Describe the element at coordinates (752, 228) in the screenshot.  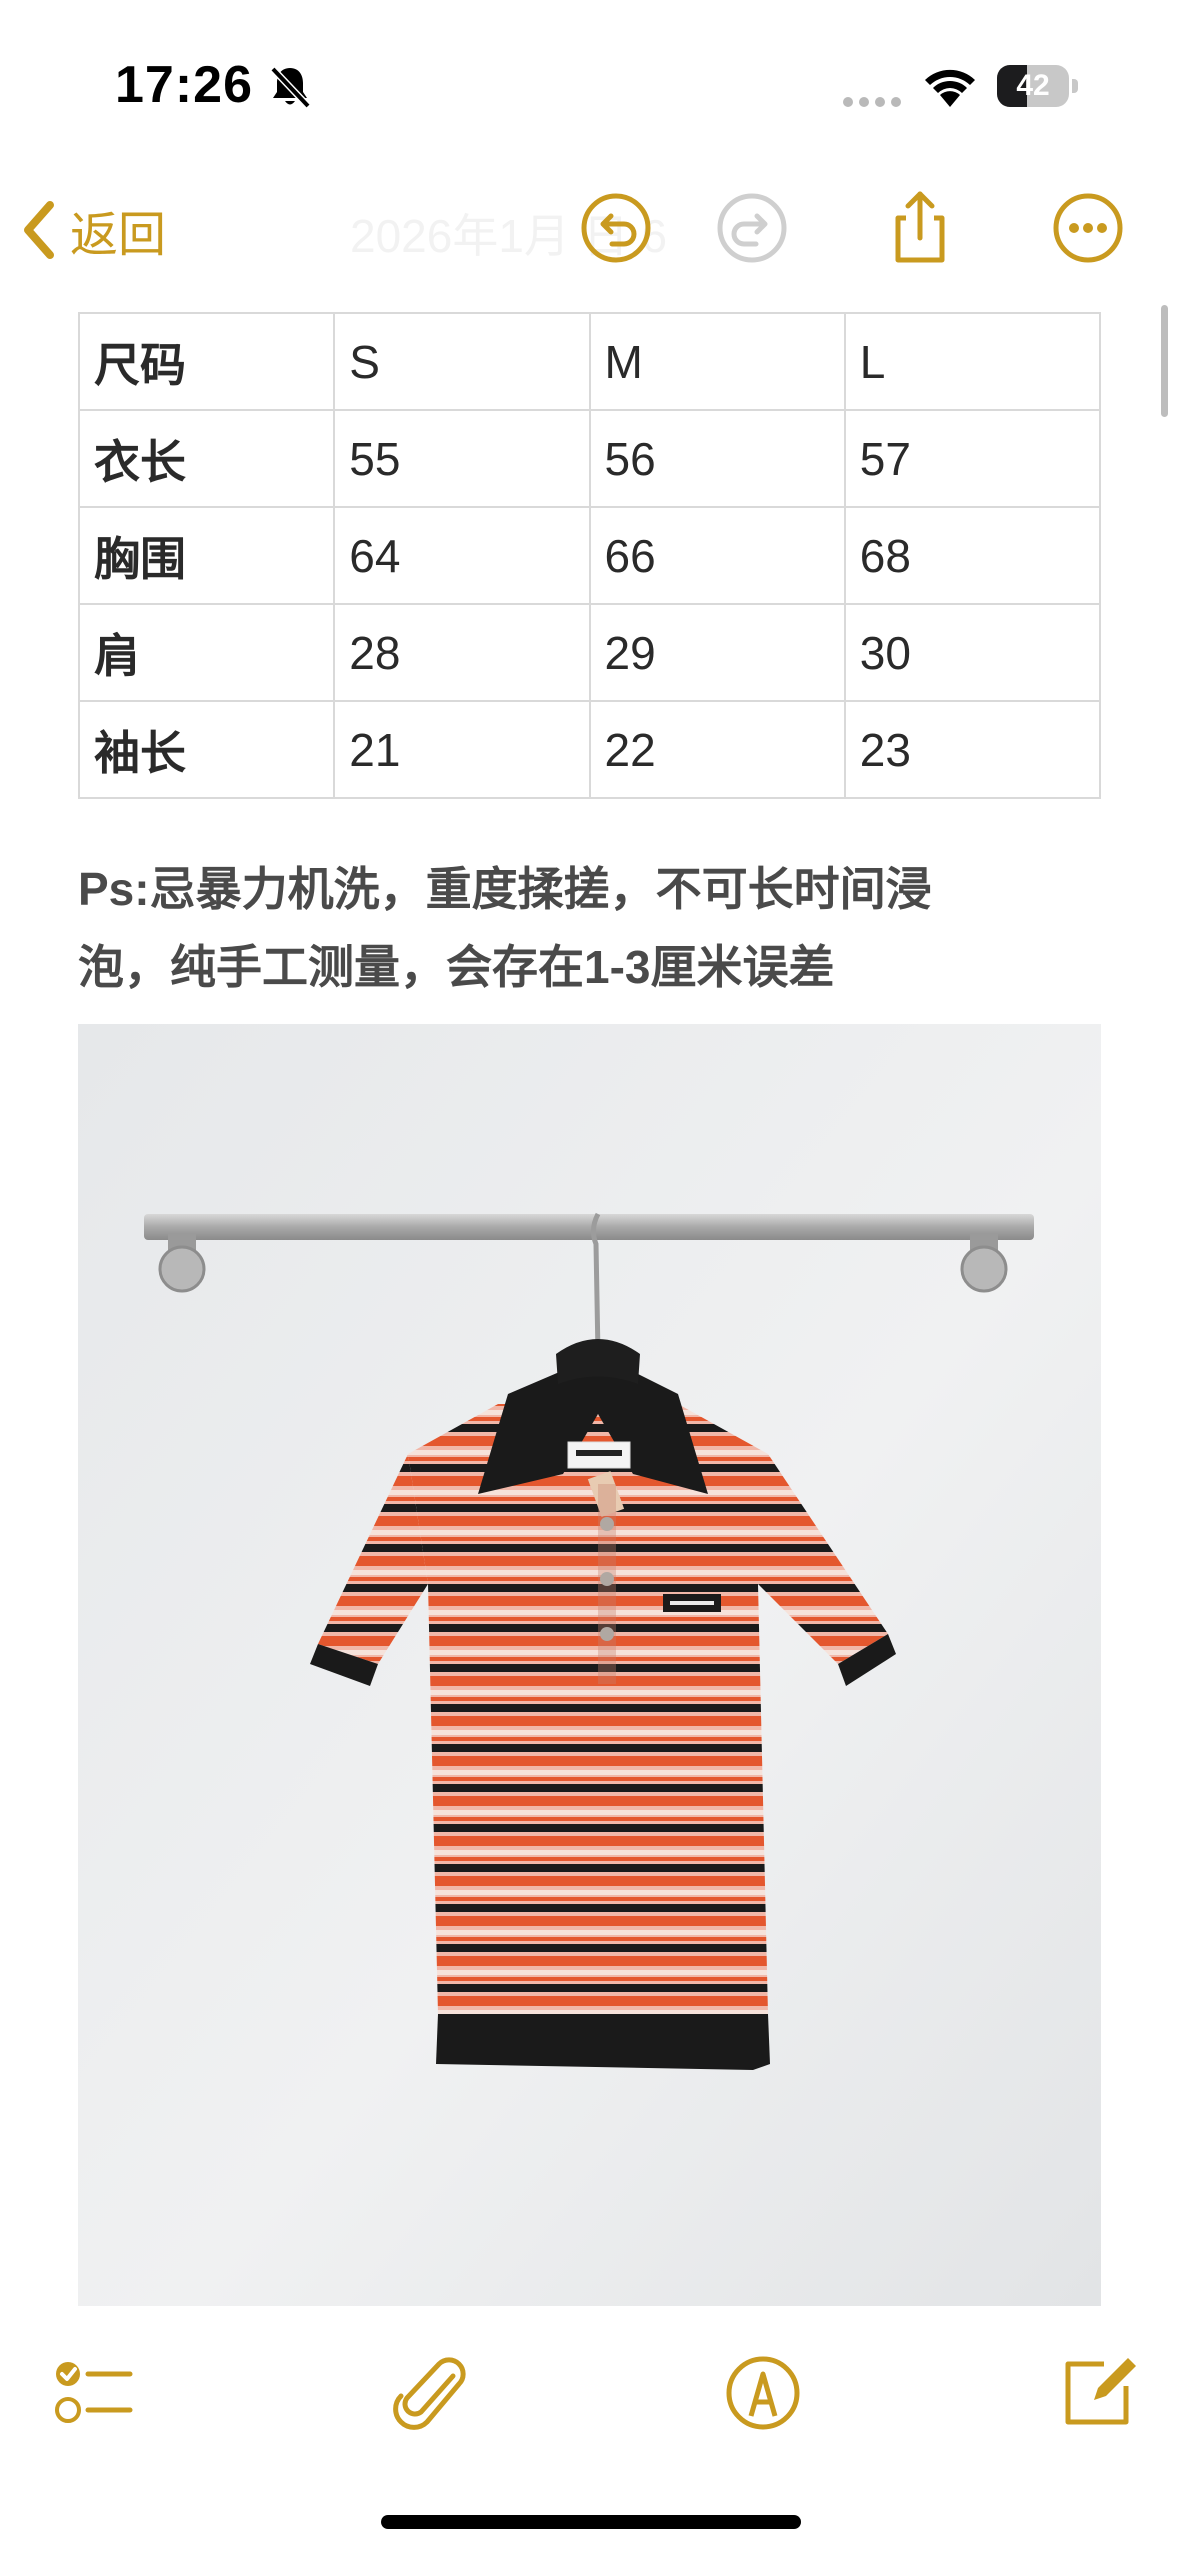
I see `redo-icon` at that location.